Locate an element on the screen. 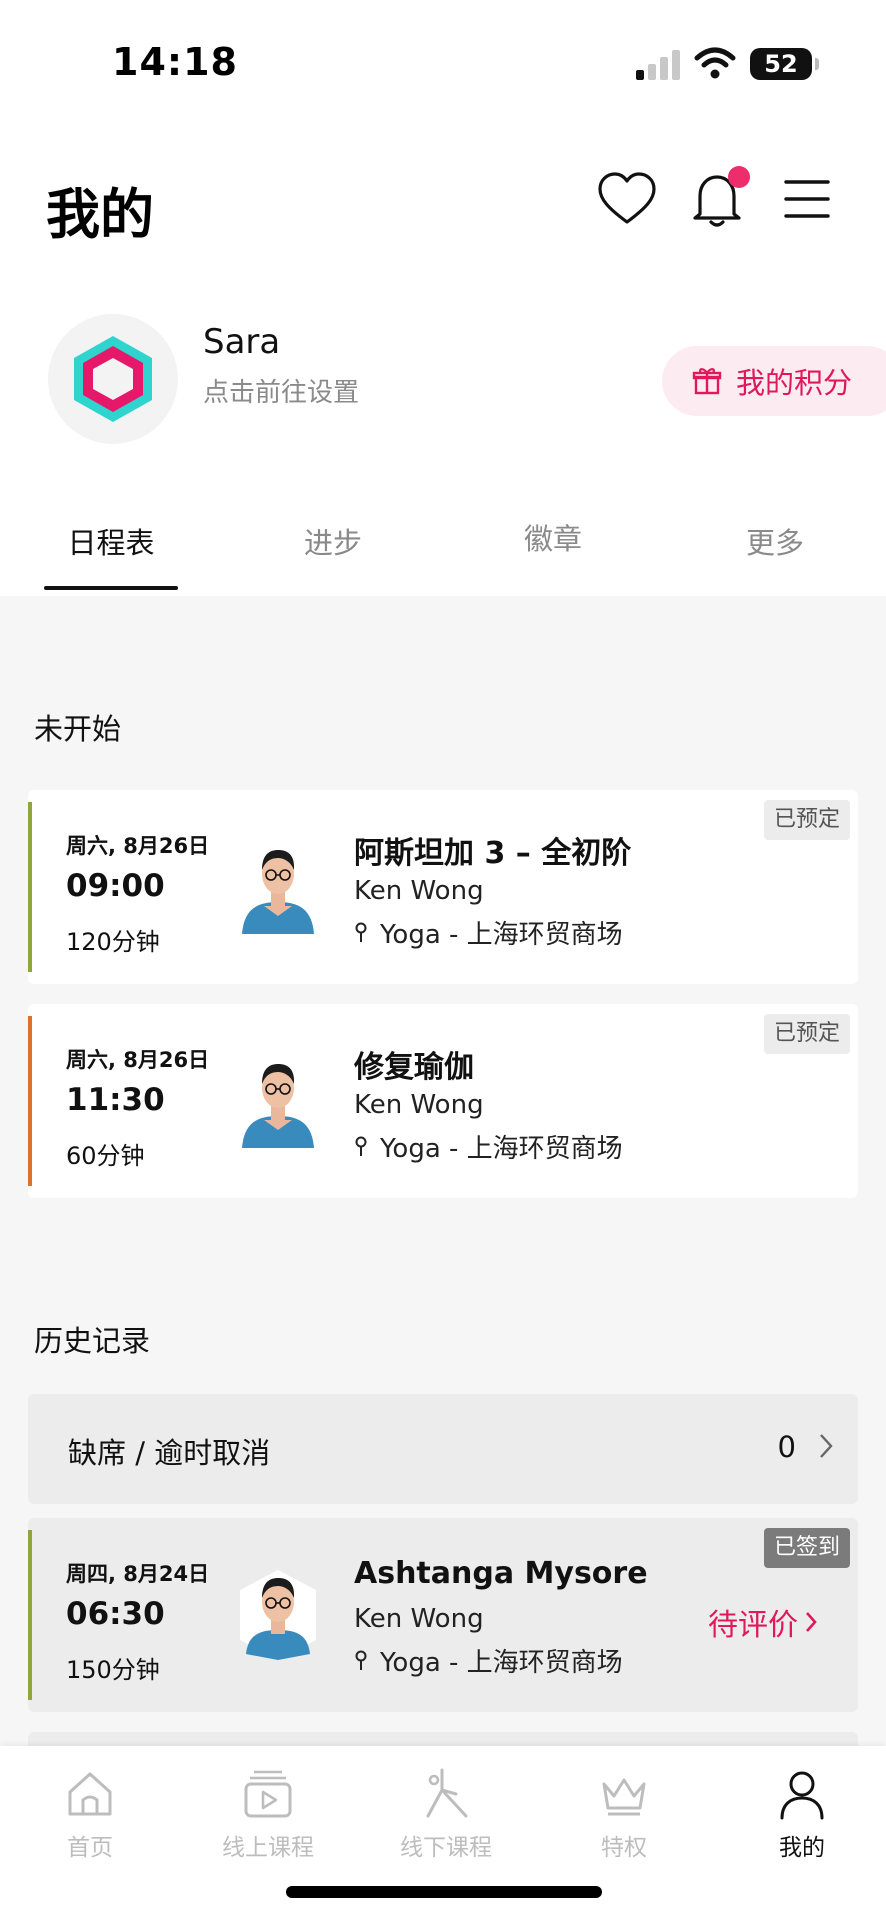  absence-summary-row: 缺席 / 逾时取消 0 is located at coordinates (443, 1449).